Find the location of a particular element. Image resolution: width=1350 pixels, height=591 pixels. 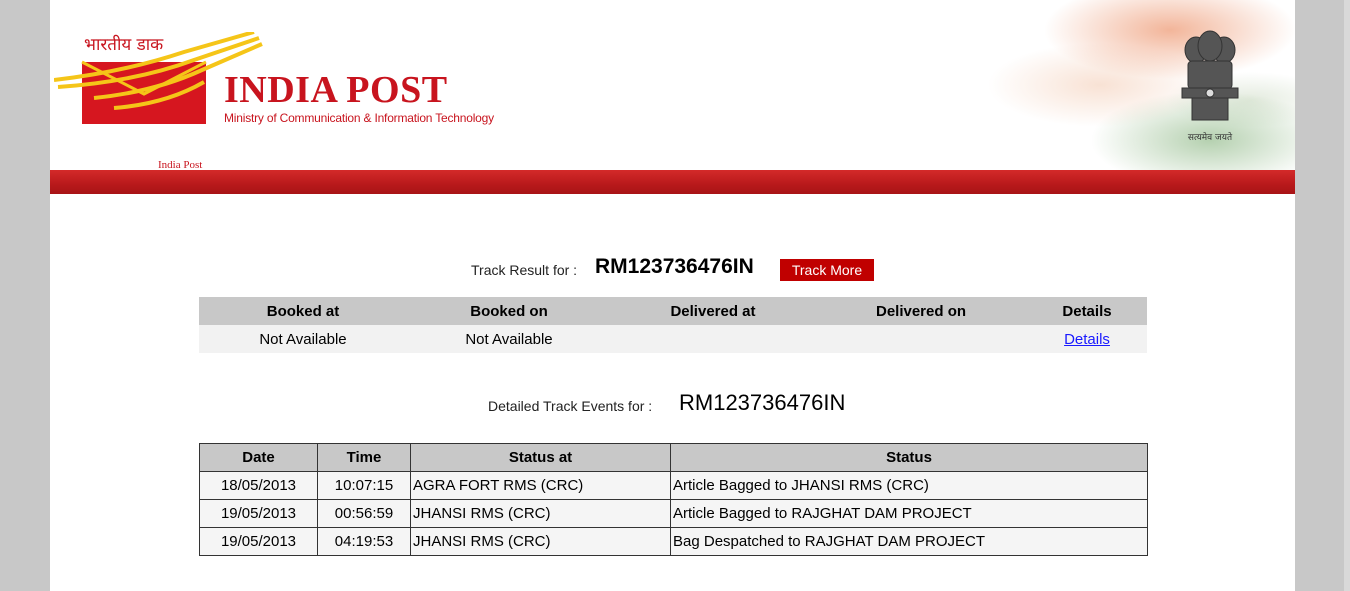

emblem-motto: सत्यमेव जयते is located at coordinates (1210, 138).